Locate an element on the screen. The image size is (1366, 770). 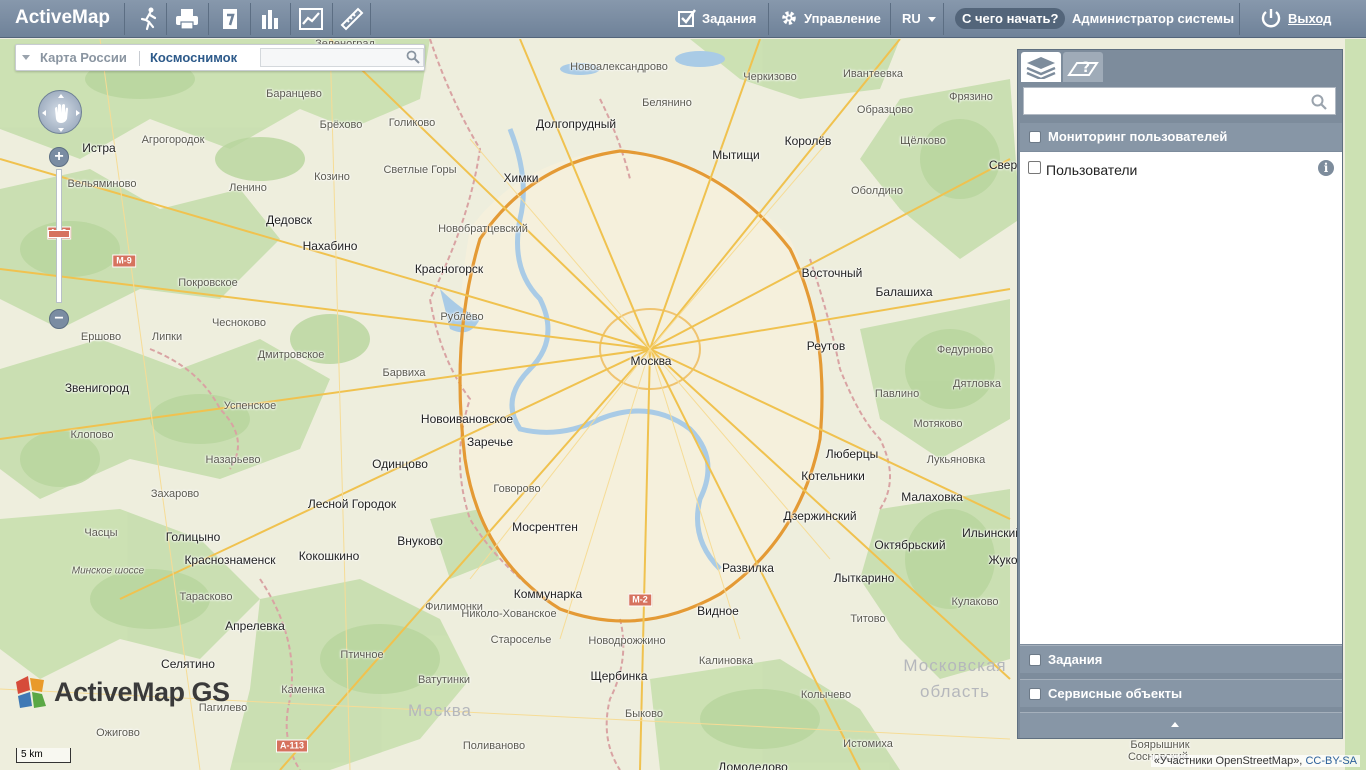
map-place-label: Новоивановское is located at coordinates (467, 419).